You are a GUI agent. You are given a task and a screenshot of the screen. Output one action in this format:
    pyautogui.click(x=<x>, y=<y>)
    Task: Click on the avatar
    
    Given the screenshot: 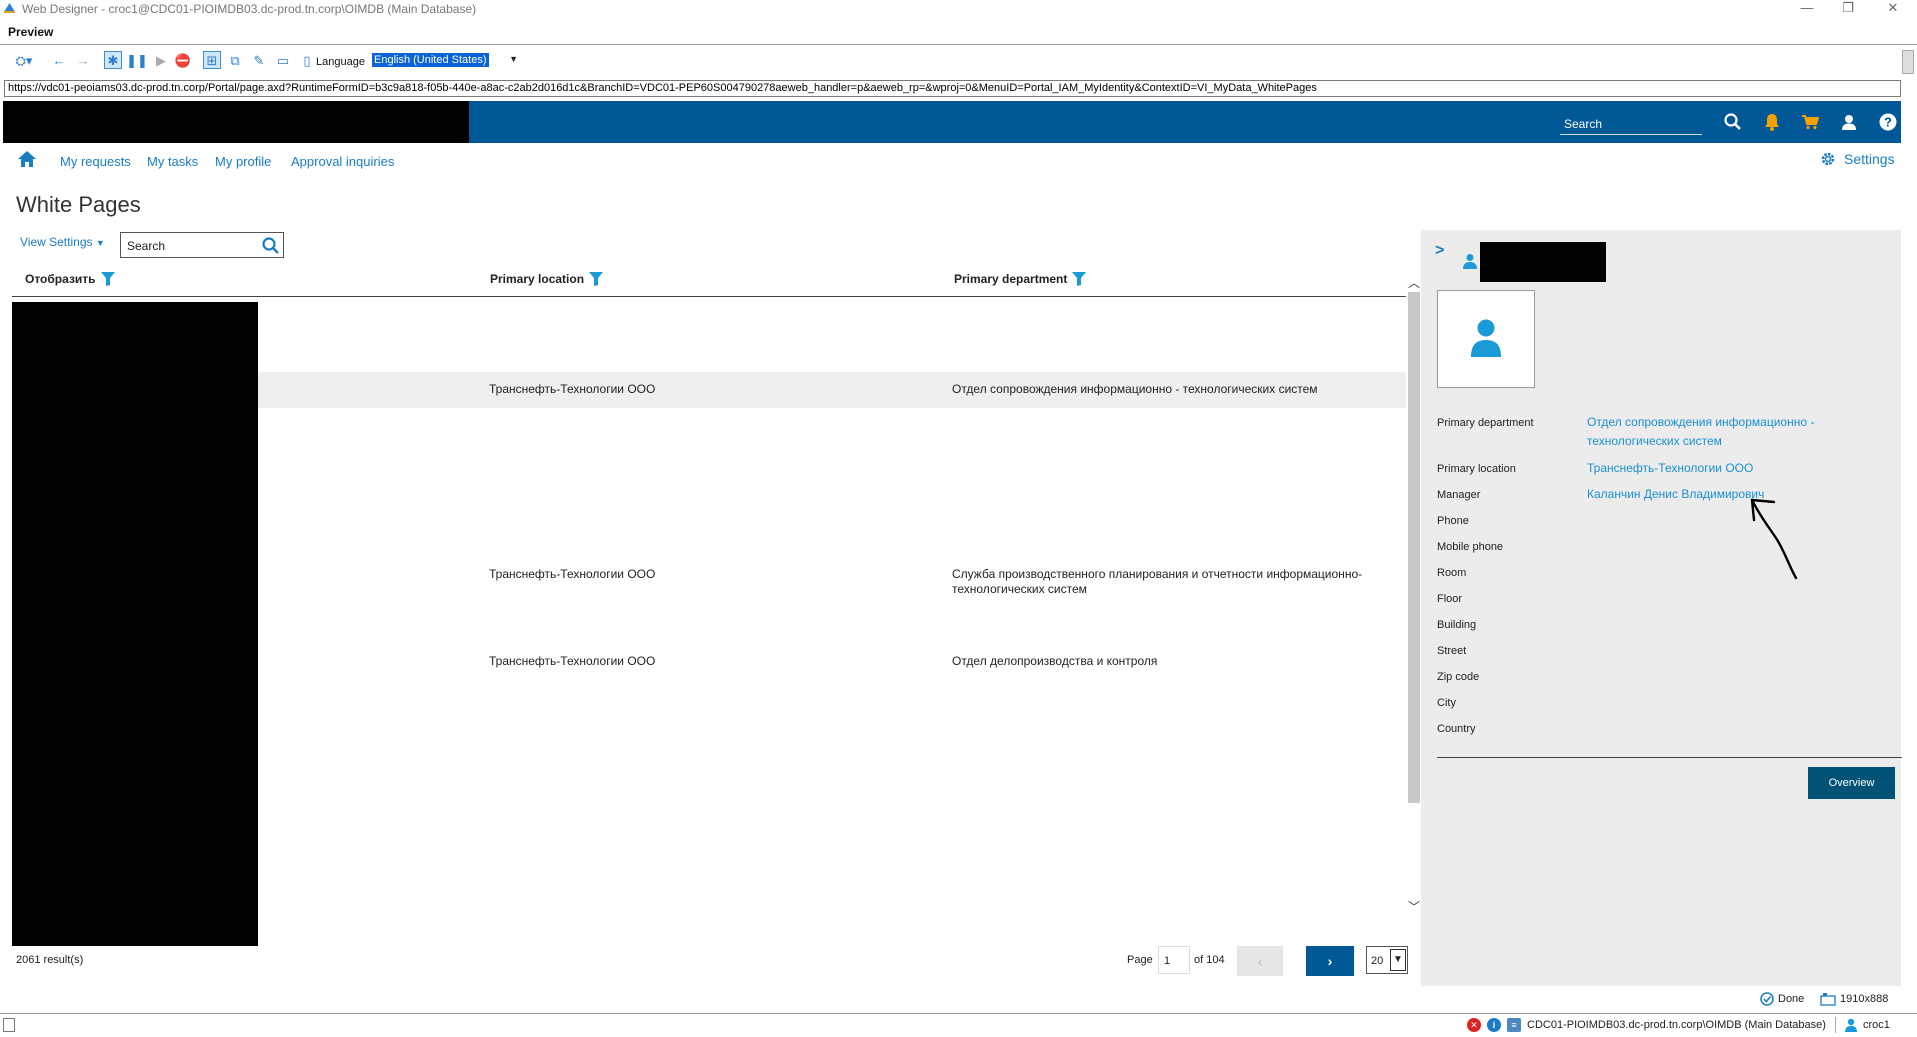 What is the action you would take?
    pyautogui.click(x=1486, y=339)
    